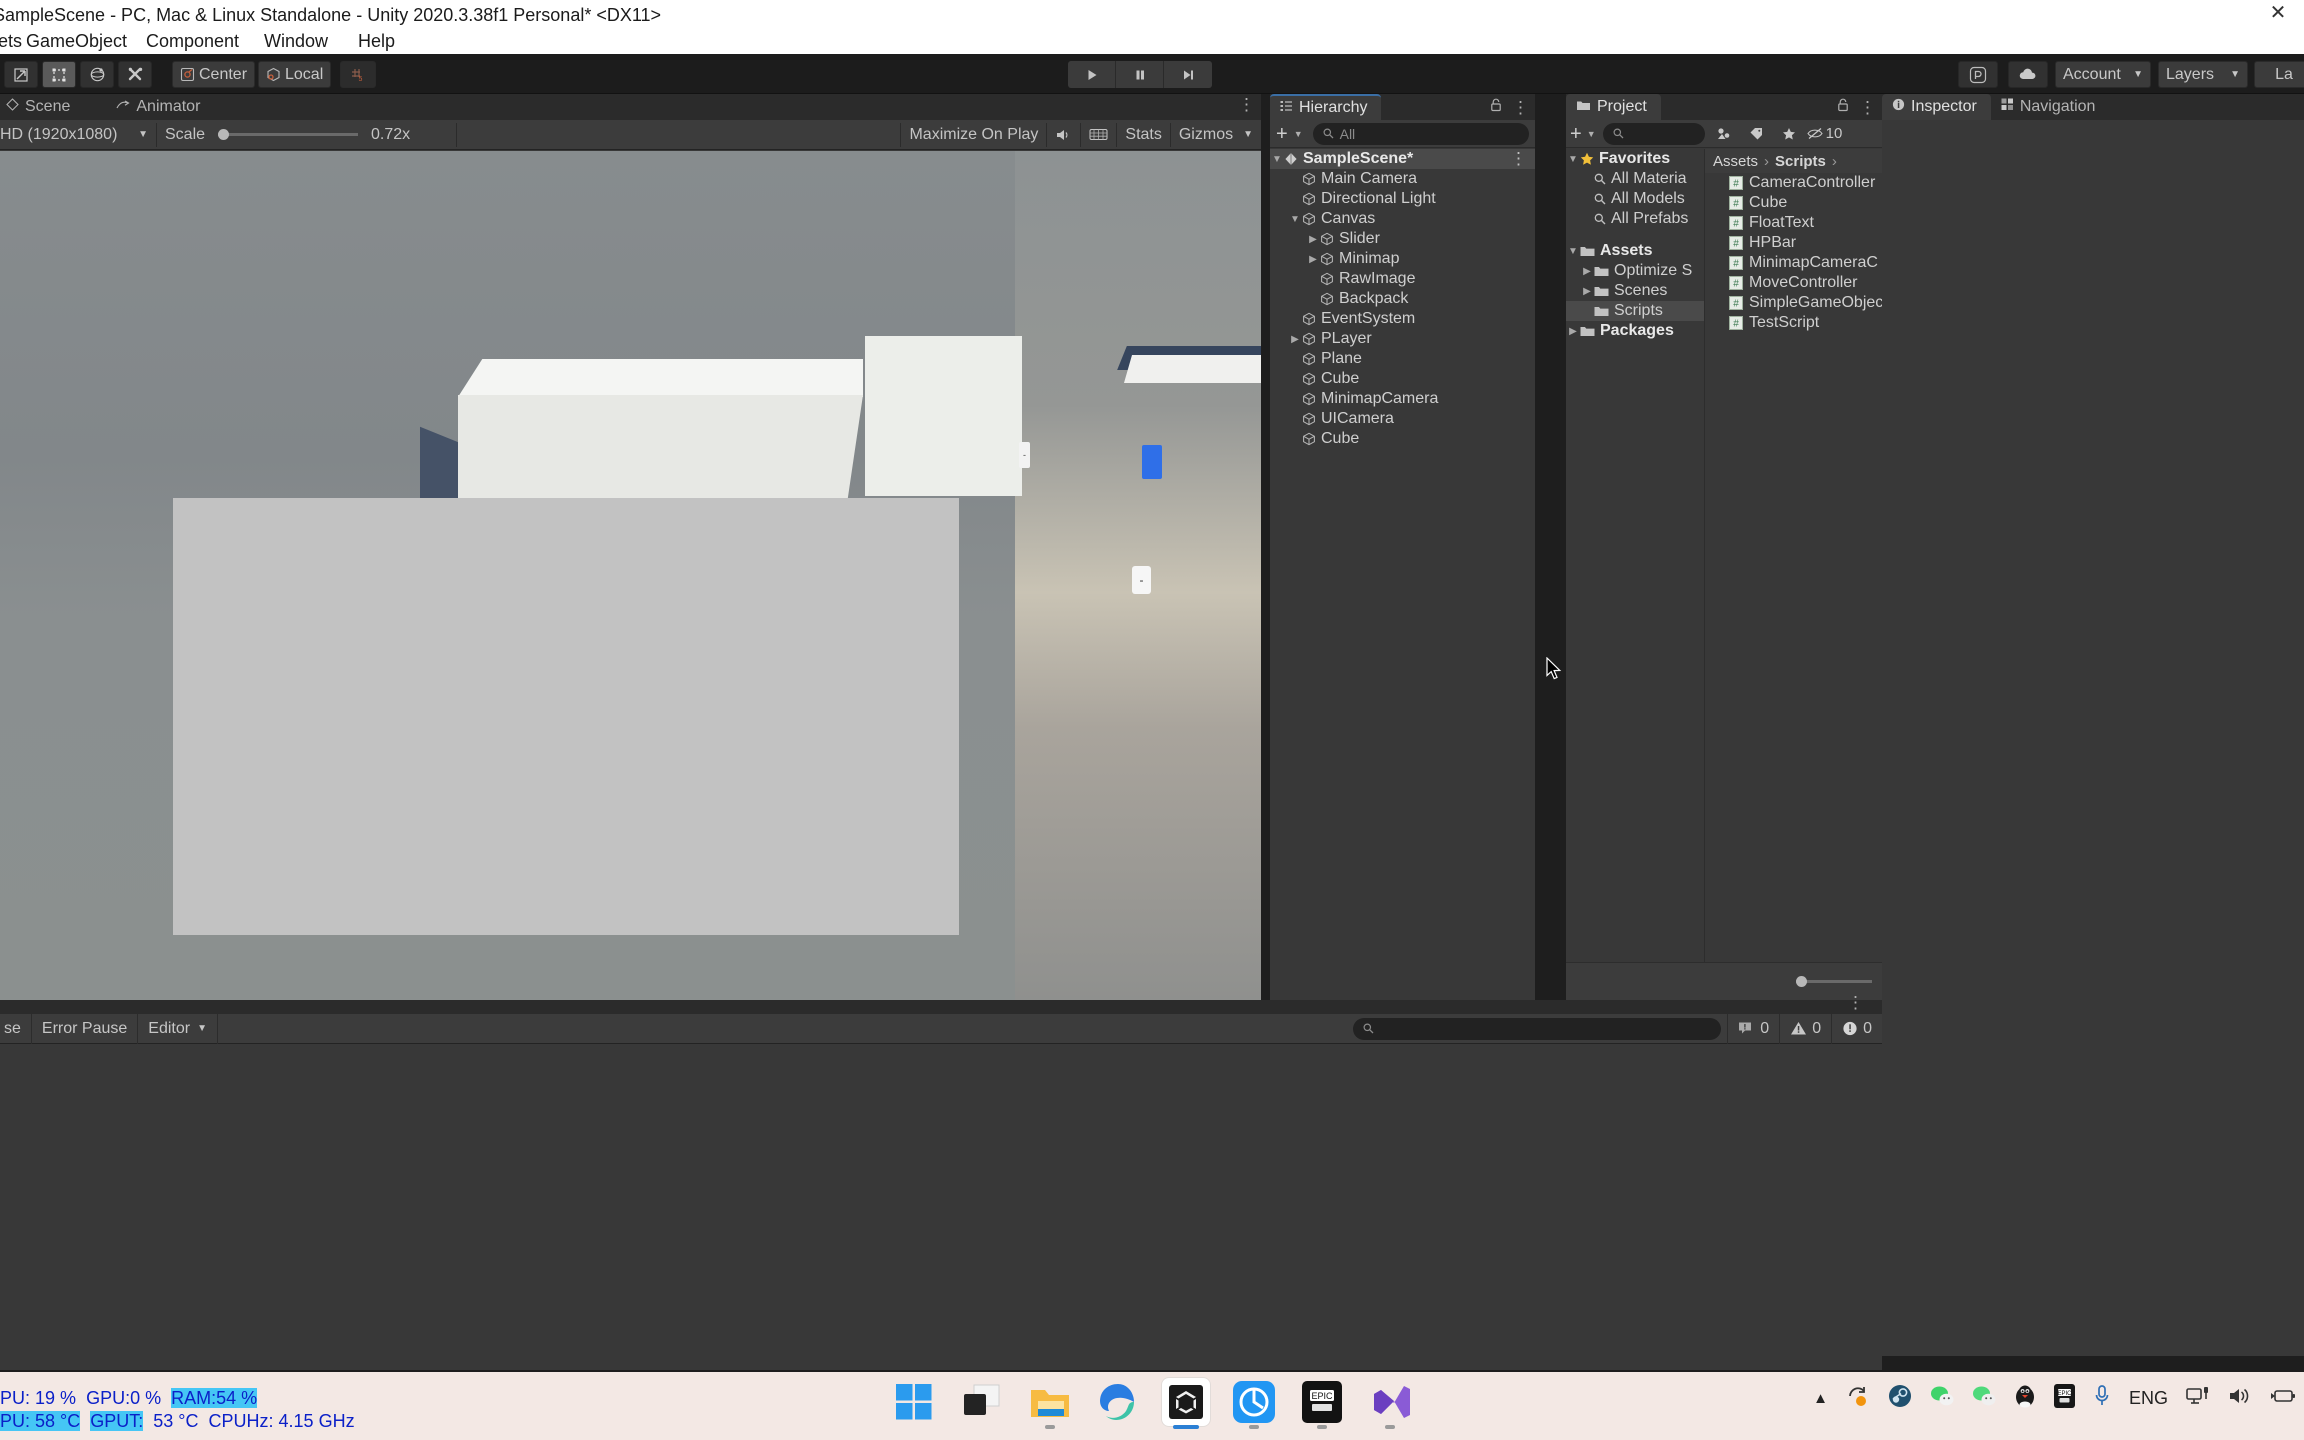  I want to click on hierarchy-item-player: ▶ PLayer, so click(1402, 339).